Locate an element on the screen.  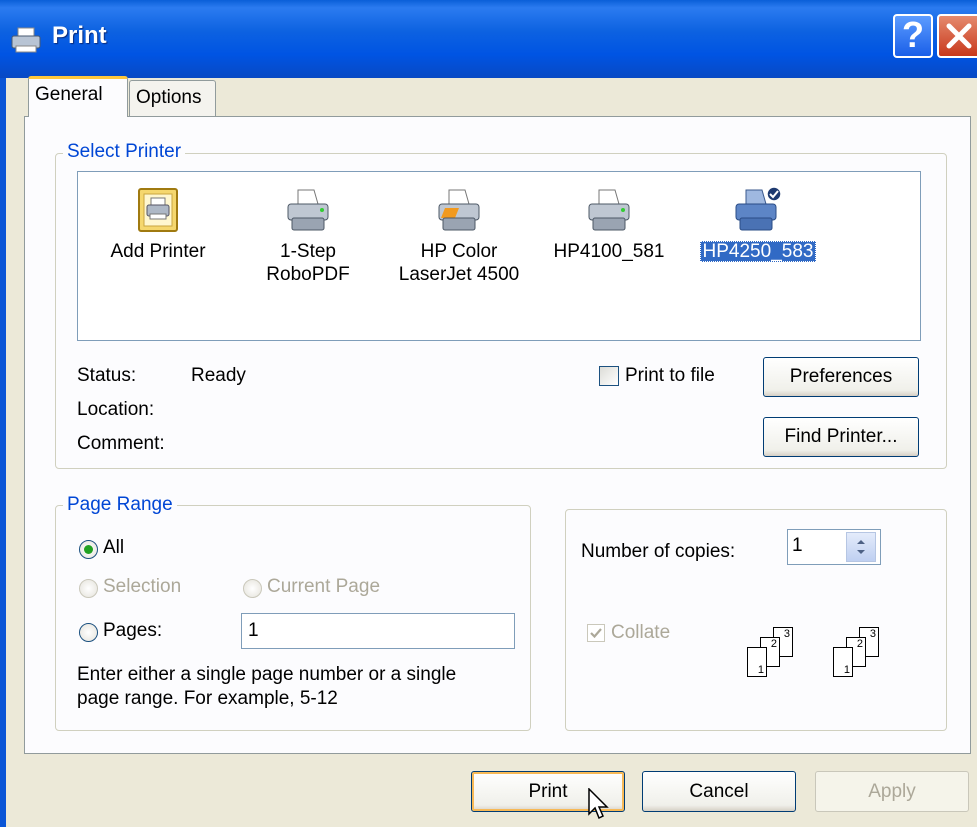
printer-name-selected: HP4250_583 is located at coordinates (758, 251).